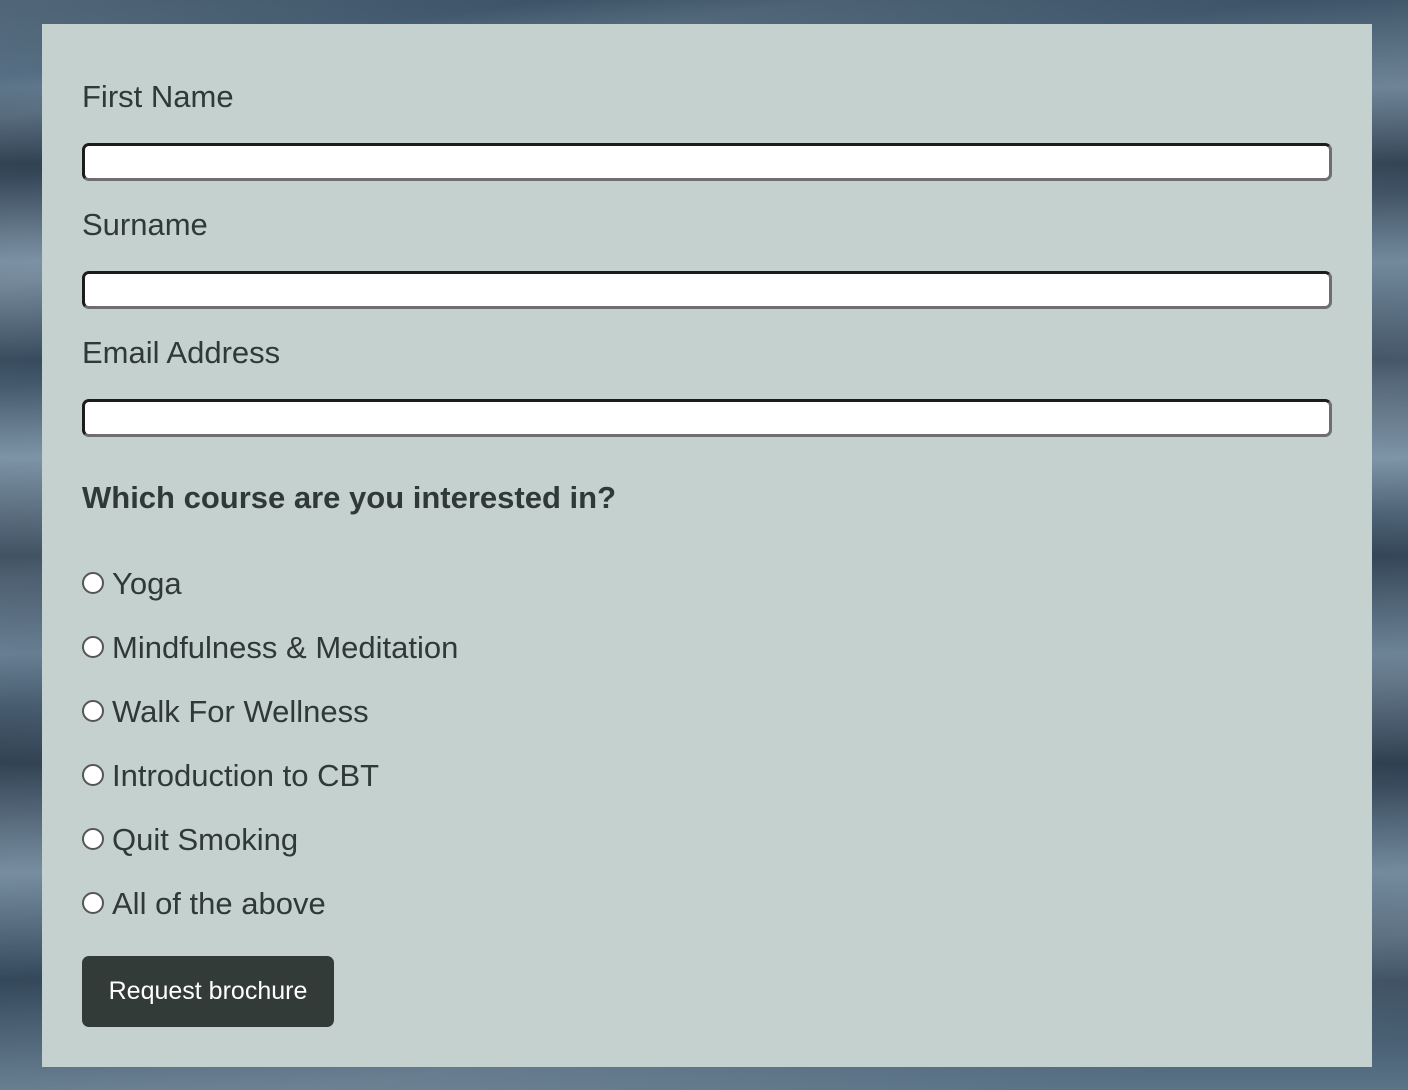  I want to click on course-option-mindfulness-meditation: Mindfulness & Meditation, so click(270, 647).